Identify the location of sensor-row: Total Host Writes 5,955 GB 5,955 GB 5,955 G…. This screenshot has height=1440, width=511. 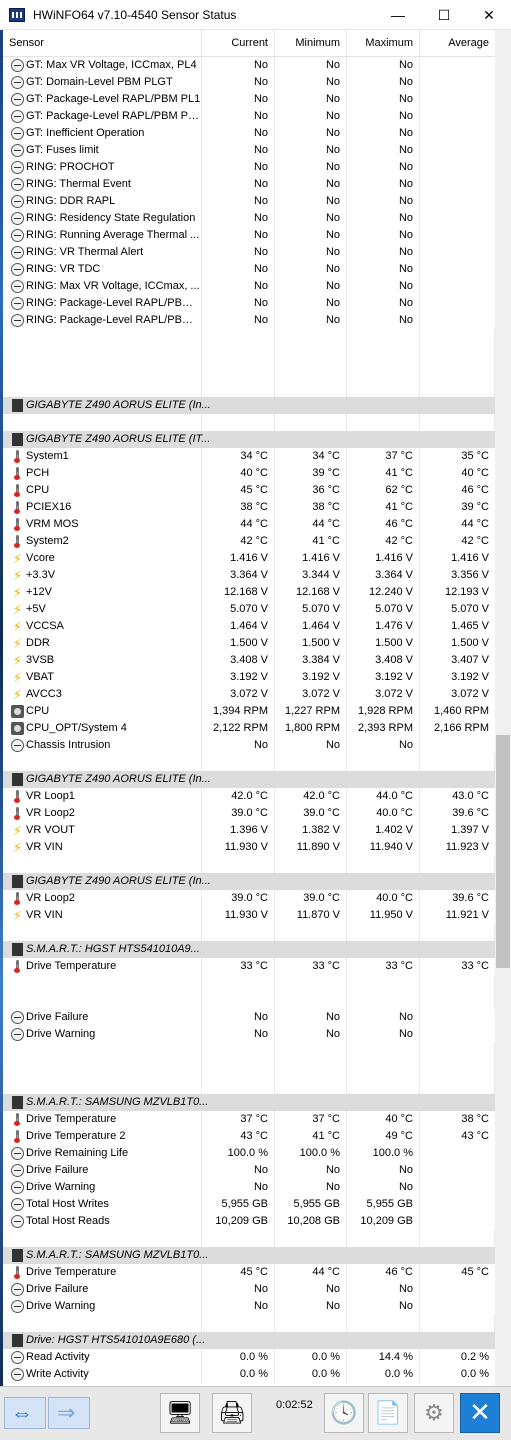
(249, 1204).